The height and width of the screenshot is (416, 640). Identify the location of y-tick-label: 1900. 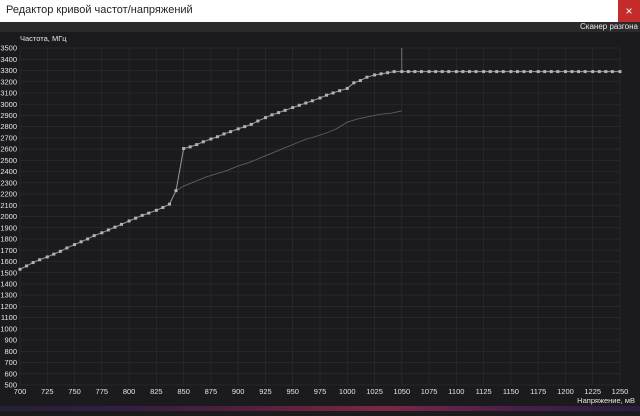
(8, 227).